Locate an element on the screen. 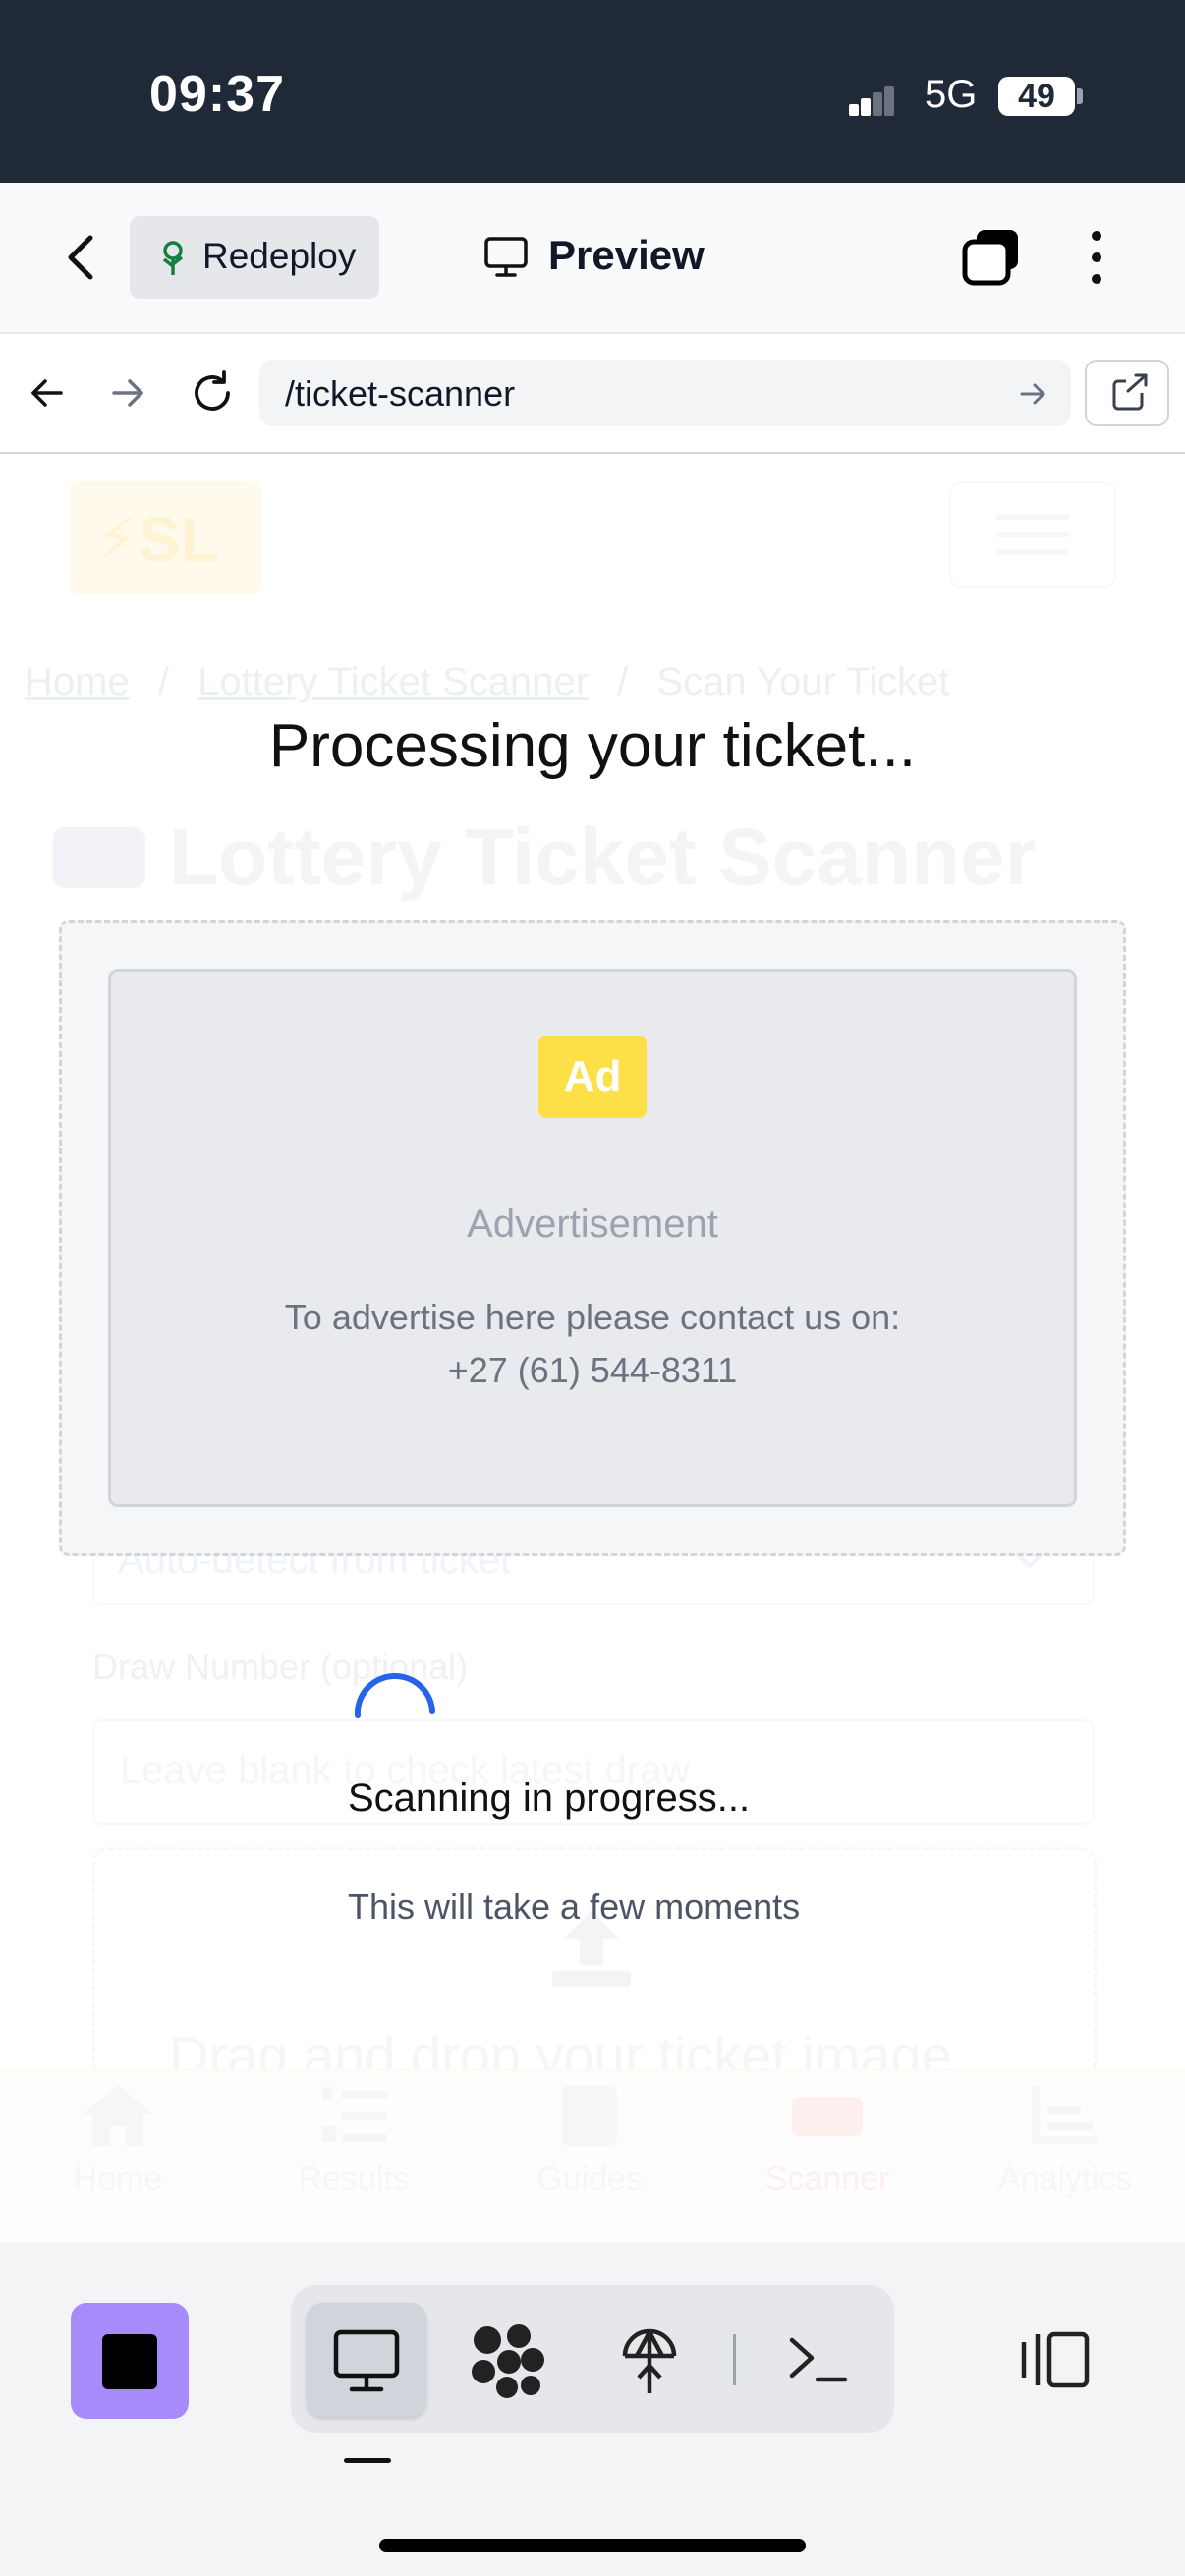 Image resolution: width=1185 pixels, height=2576 pixels. split-view-button is located at coordinates (1056, 2362).